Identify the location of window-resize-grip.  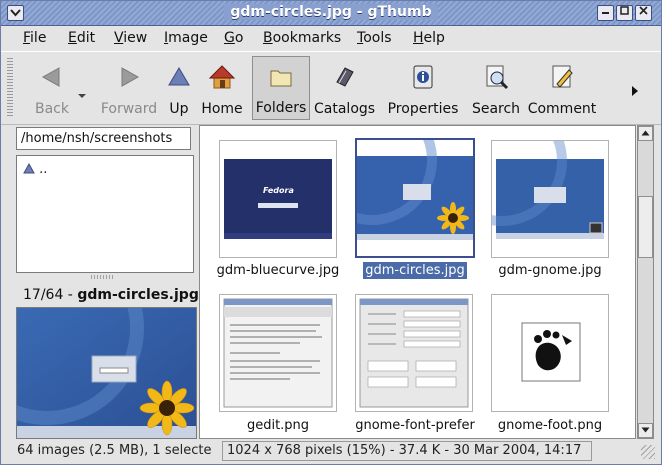
(648, 452).